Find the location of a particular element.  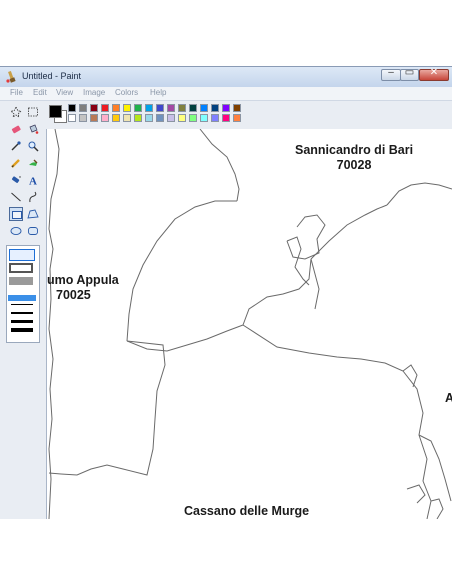

toolbox: A is located at coordinates (23, 310).